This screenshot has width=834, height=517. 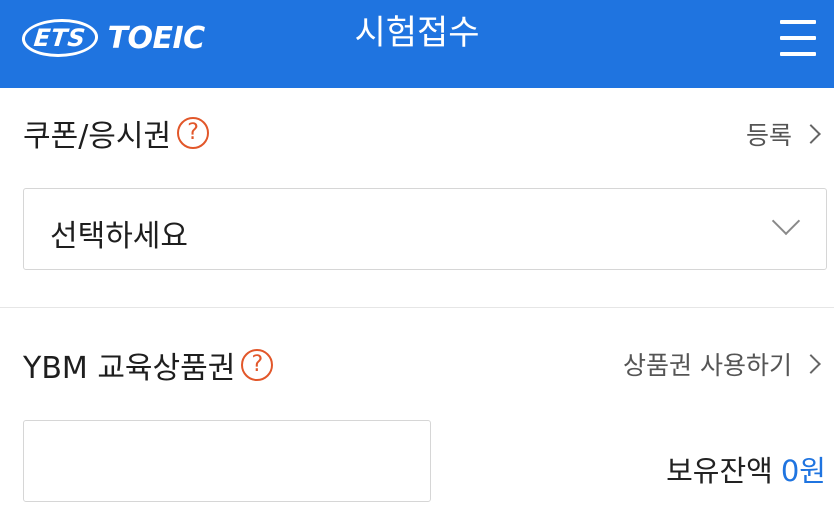 What do you see at coordinates (227, 461) in the screenshot?
I see `voucher-amount-input` at bounding box center [227, 461].